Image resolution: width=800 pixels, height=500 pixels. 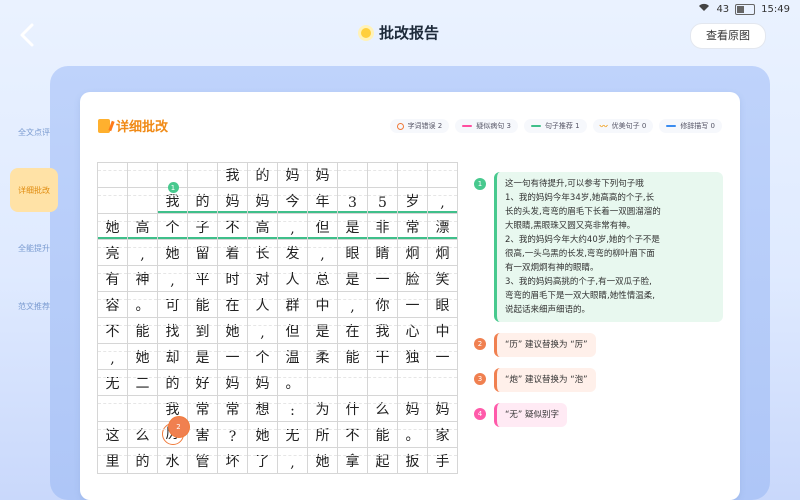 I want to click on grid-cell: 想, so click(x=263, y=409).